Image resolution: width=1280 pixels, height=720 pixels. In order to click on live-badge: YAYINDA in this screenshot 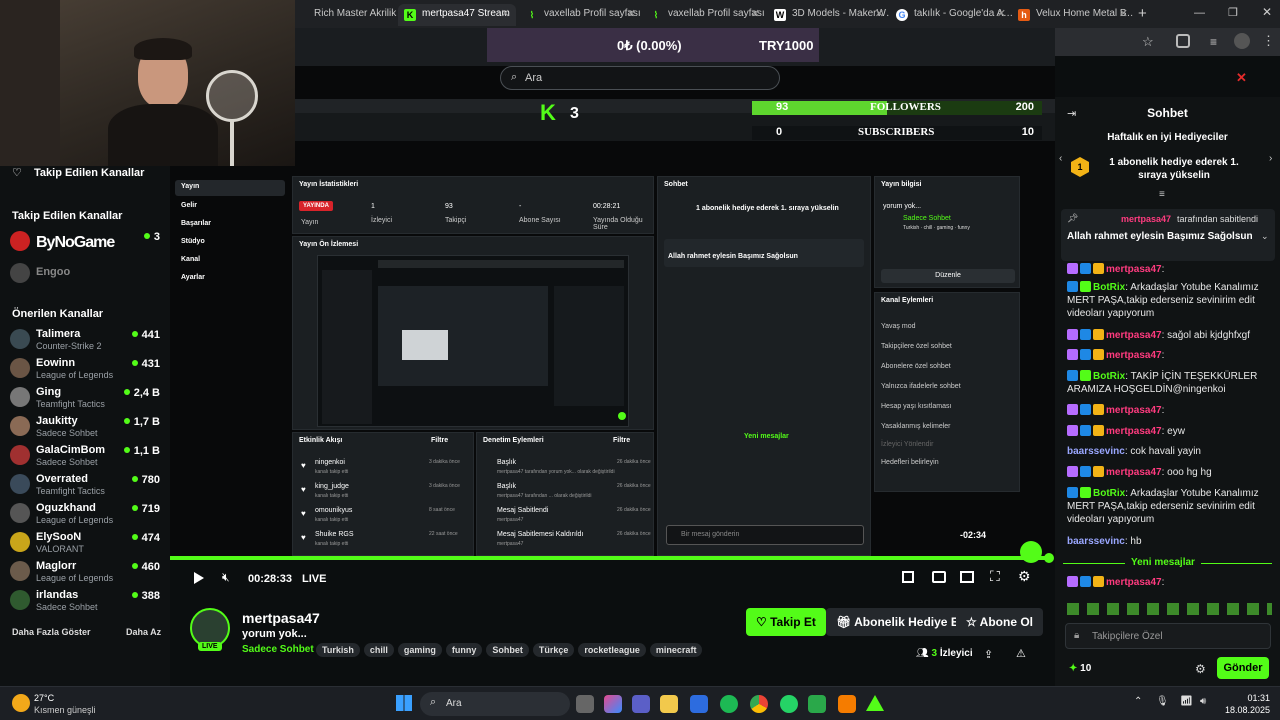, I will do `click(316, 206)`.